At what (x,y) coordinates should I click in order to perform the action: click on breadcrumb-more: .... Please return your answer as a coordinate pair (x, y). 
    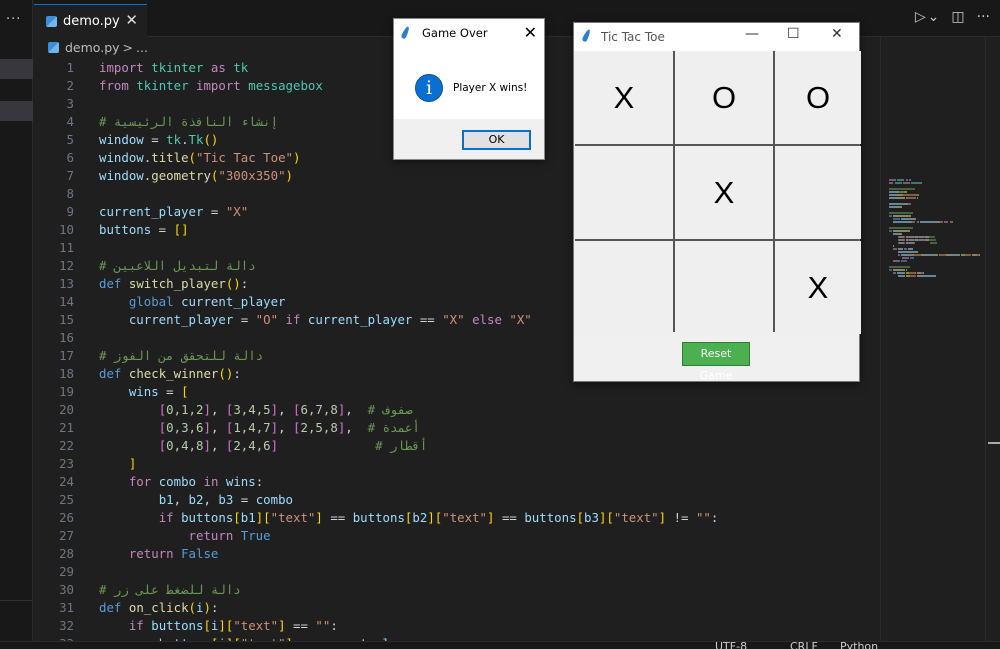
    Looking at the image, I should click on (142, 47).